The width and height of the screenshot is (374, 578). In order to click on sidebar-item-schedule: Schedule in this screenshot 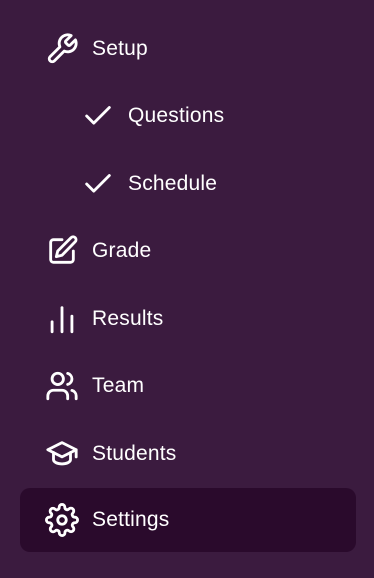, I will do `click(188, 184)`.